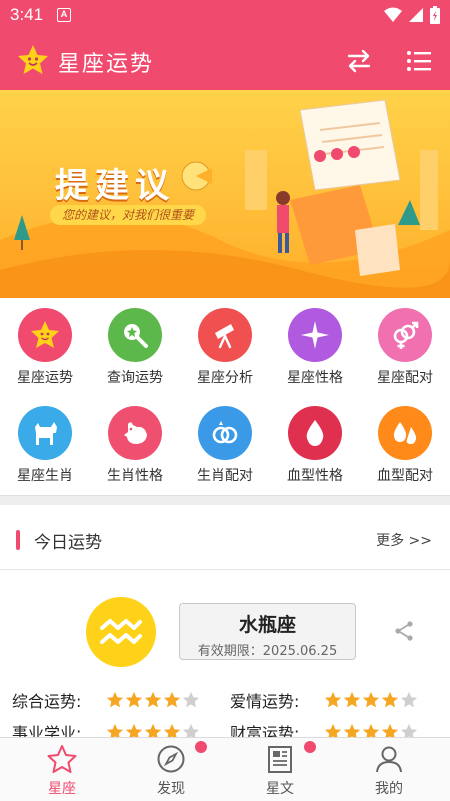 The image size is (450, 801). I want to click on nav-label: 发现, so click(171, 789).